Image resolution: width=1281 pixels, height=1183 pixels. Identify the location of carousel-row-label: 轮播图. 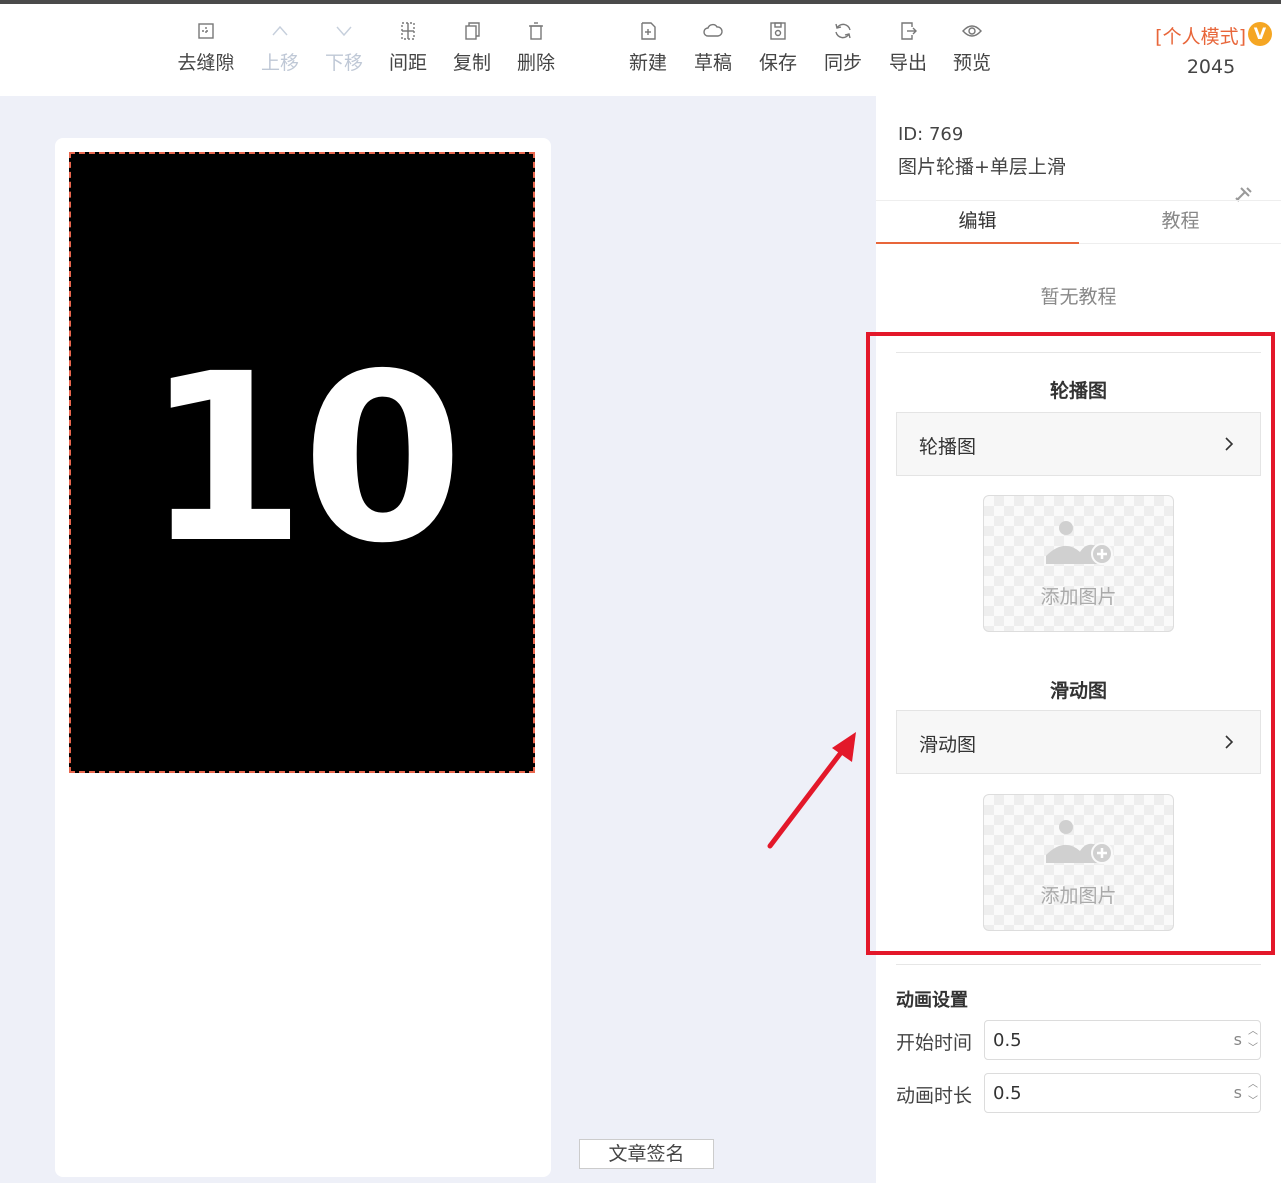
(948, 447).